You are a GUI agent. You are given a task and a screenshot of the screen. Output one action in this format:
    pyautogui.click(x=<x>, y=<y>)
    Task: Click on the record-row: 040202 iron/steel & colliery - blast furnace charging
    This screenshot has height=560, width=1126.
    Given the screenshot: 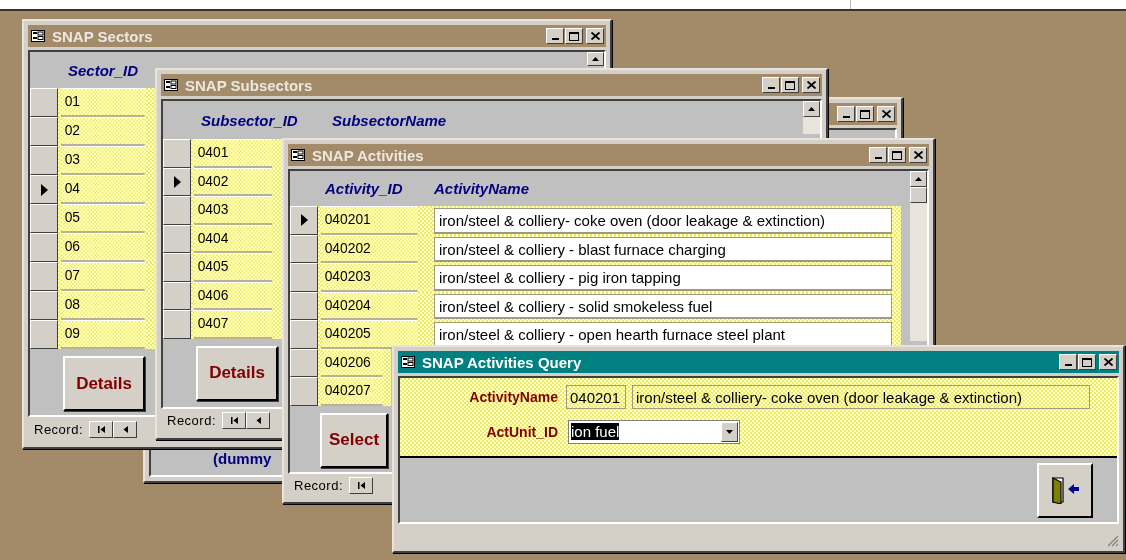 What is the action you would take?
    pyautogui.click(x=609, y=248)
    